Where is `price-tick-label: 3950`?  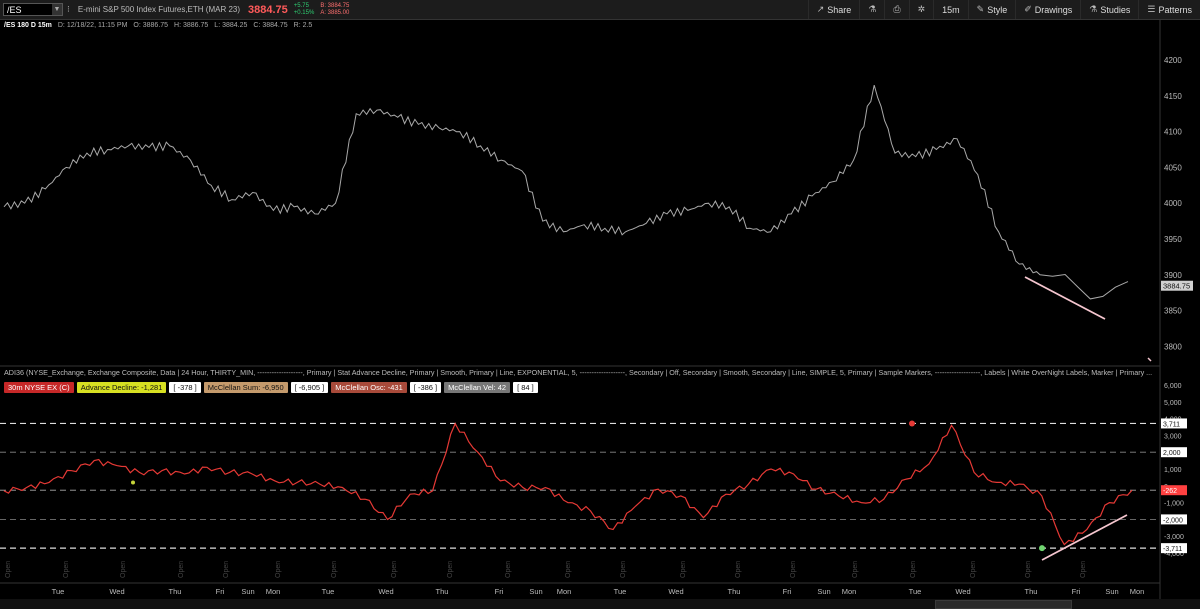 price-tick-label: 3950 is located at coordinates (1173, 239).